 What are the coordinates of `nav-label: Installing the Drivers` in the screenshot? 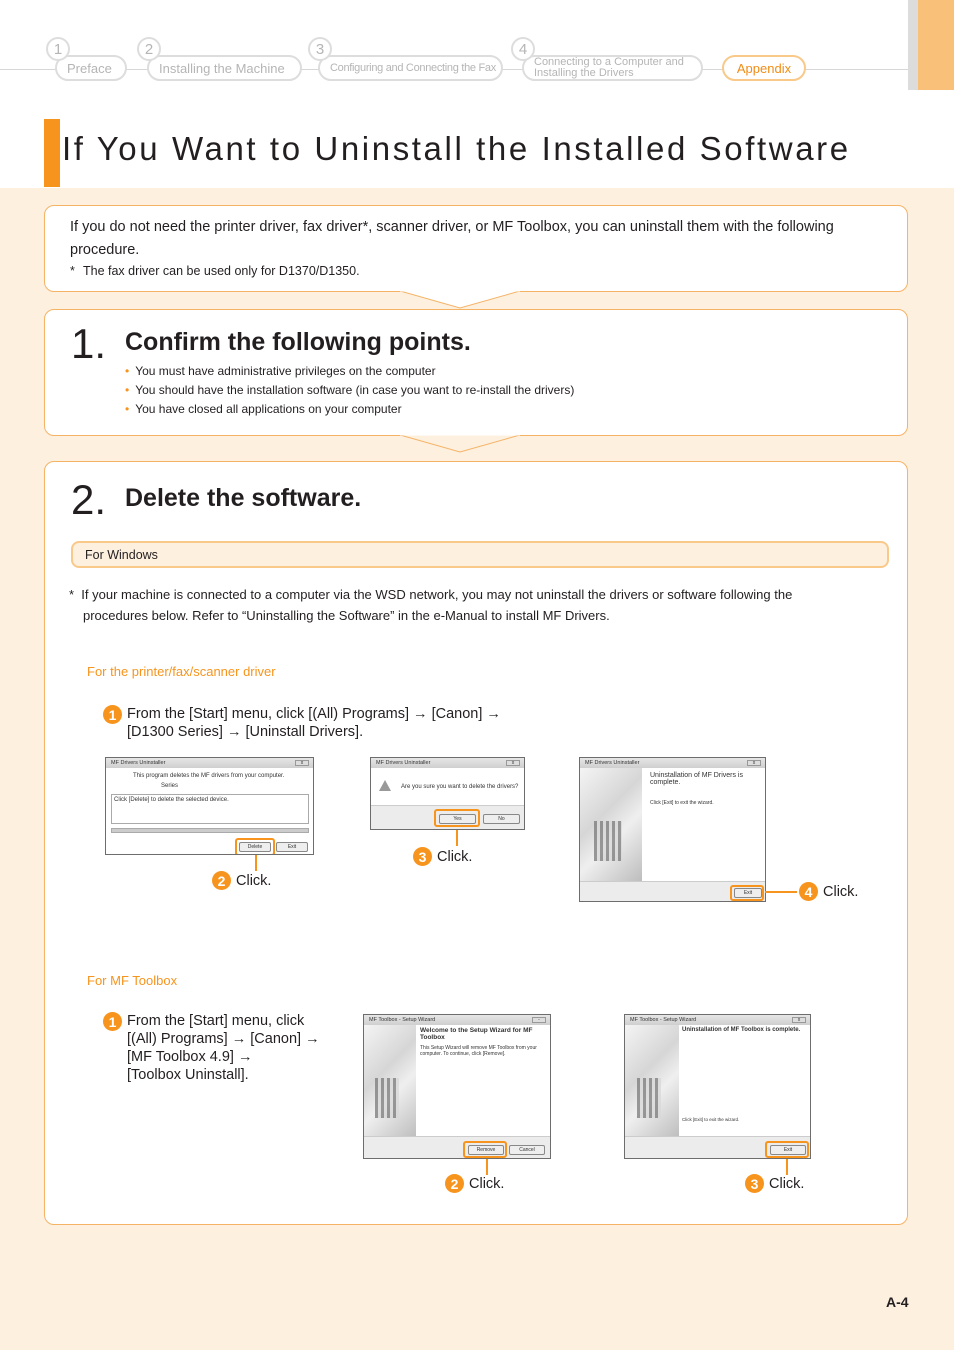 It's located at (584, 73).